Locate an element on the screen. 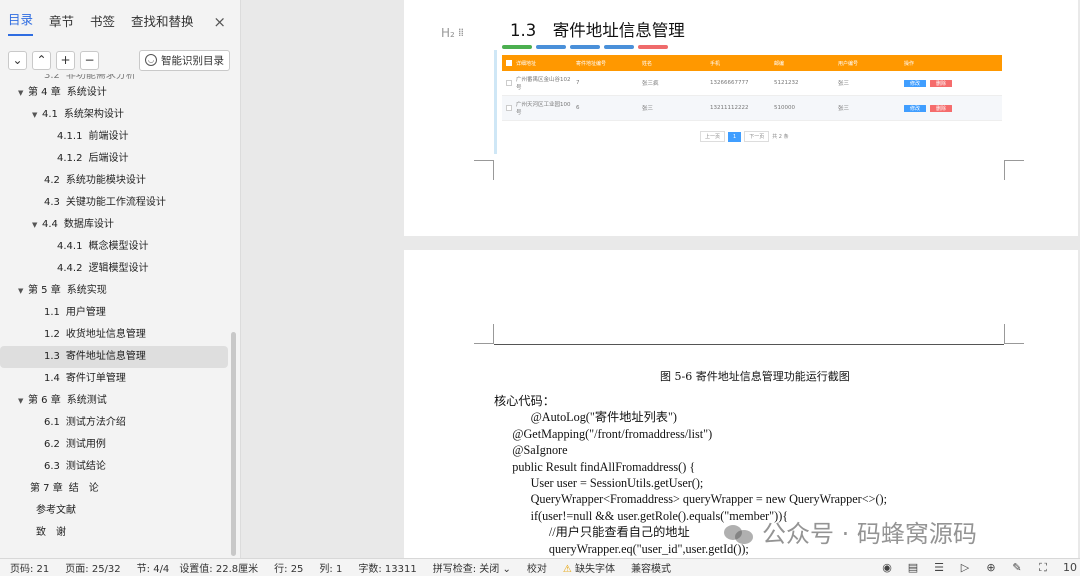  toc-item: 4.2 系统功能模块设计 is located at coordinates (115, 181).